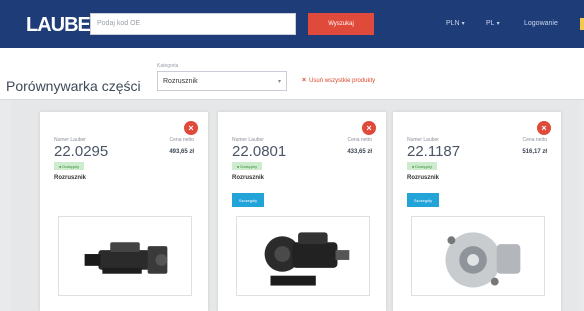  I want to click on currency-label: PLN, so click(453, 23).